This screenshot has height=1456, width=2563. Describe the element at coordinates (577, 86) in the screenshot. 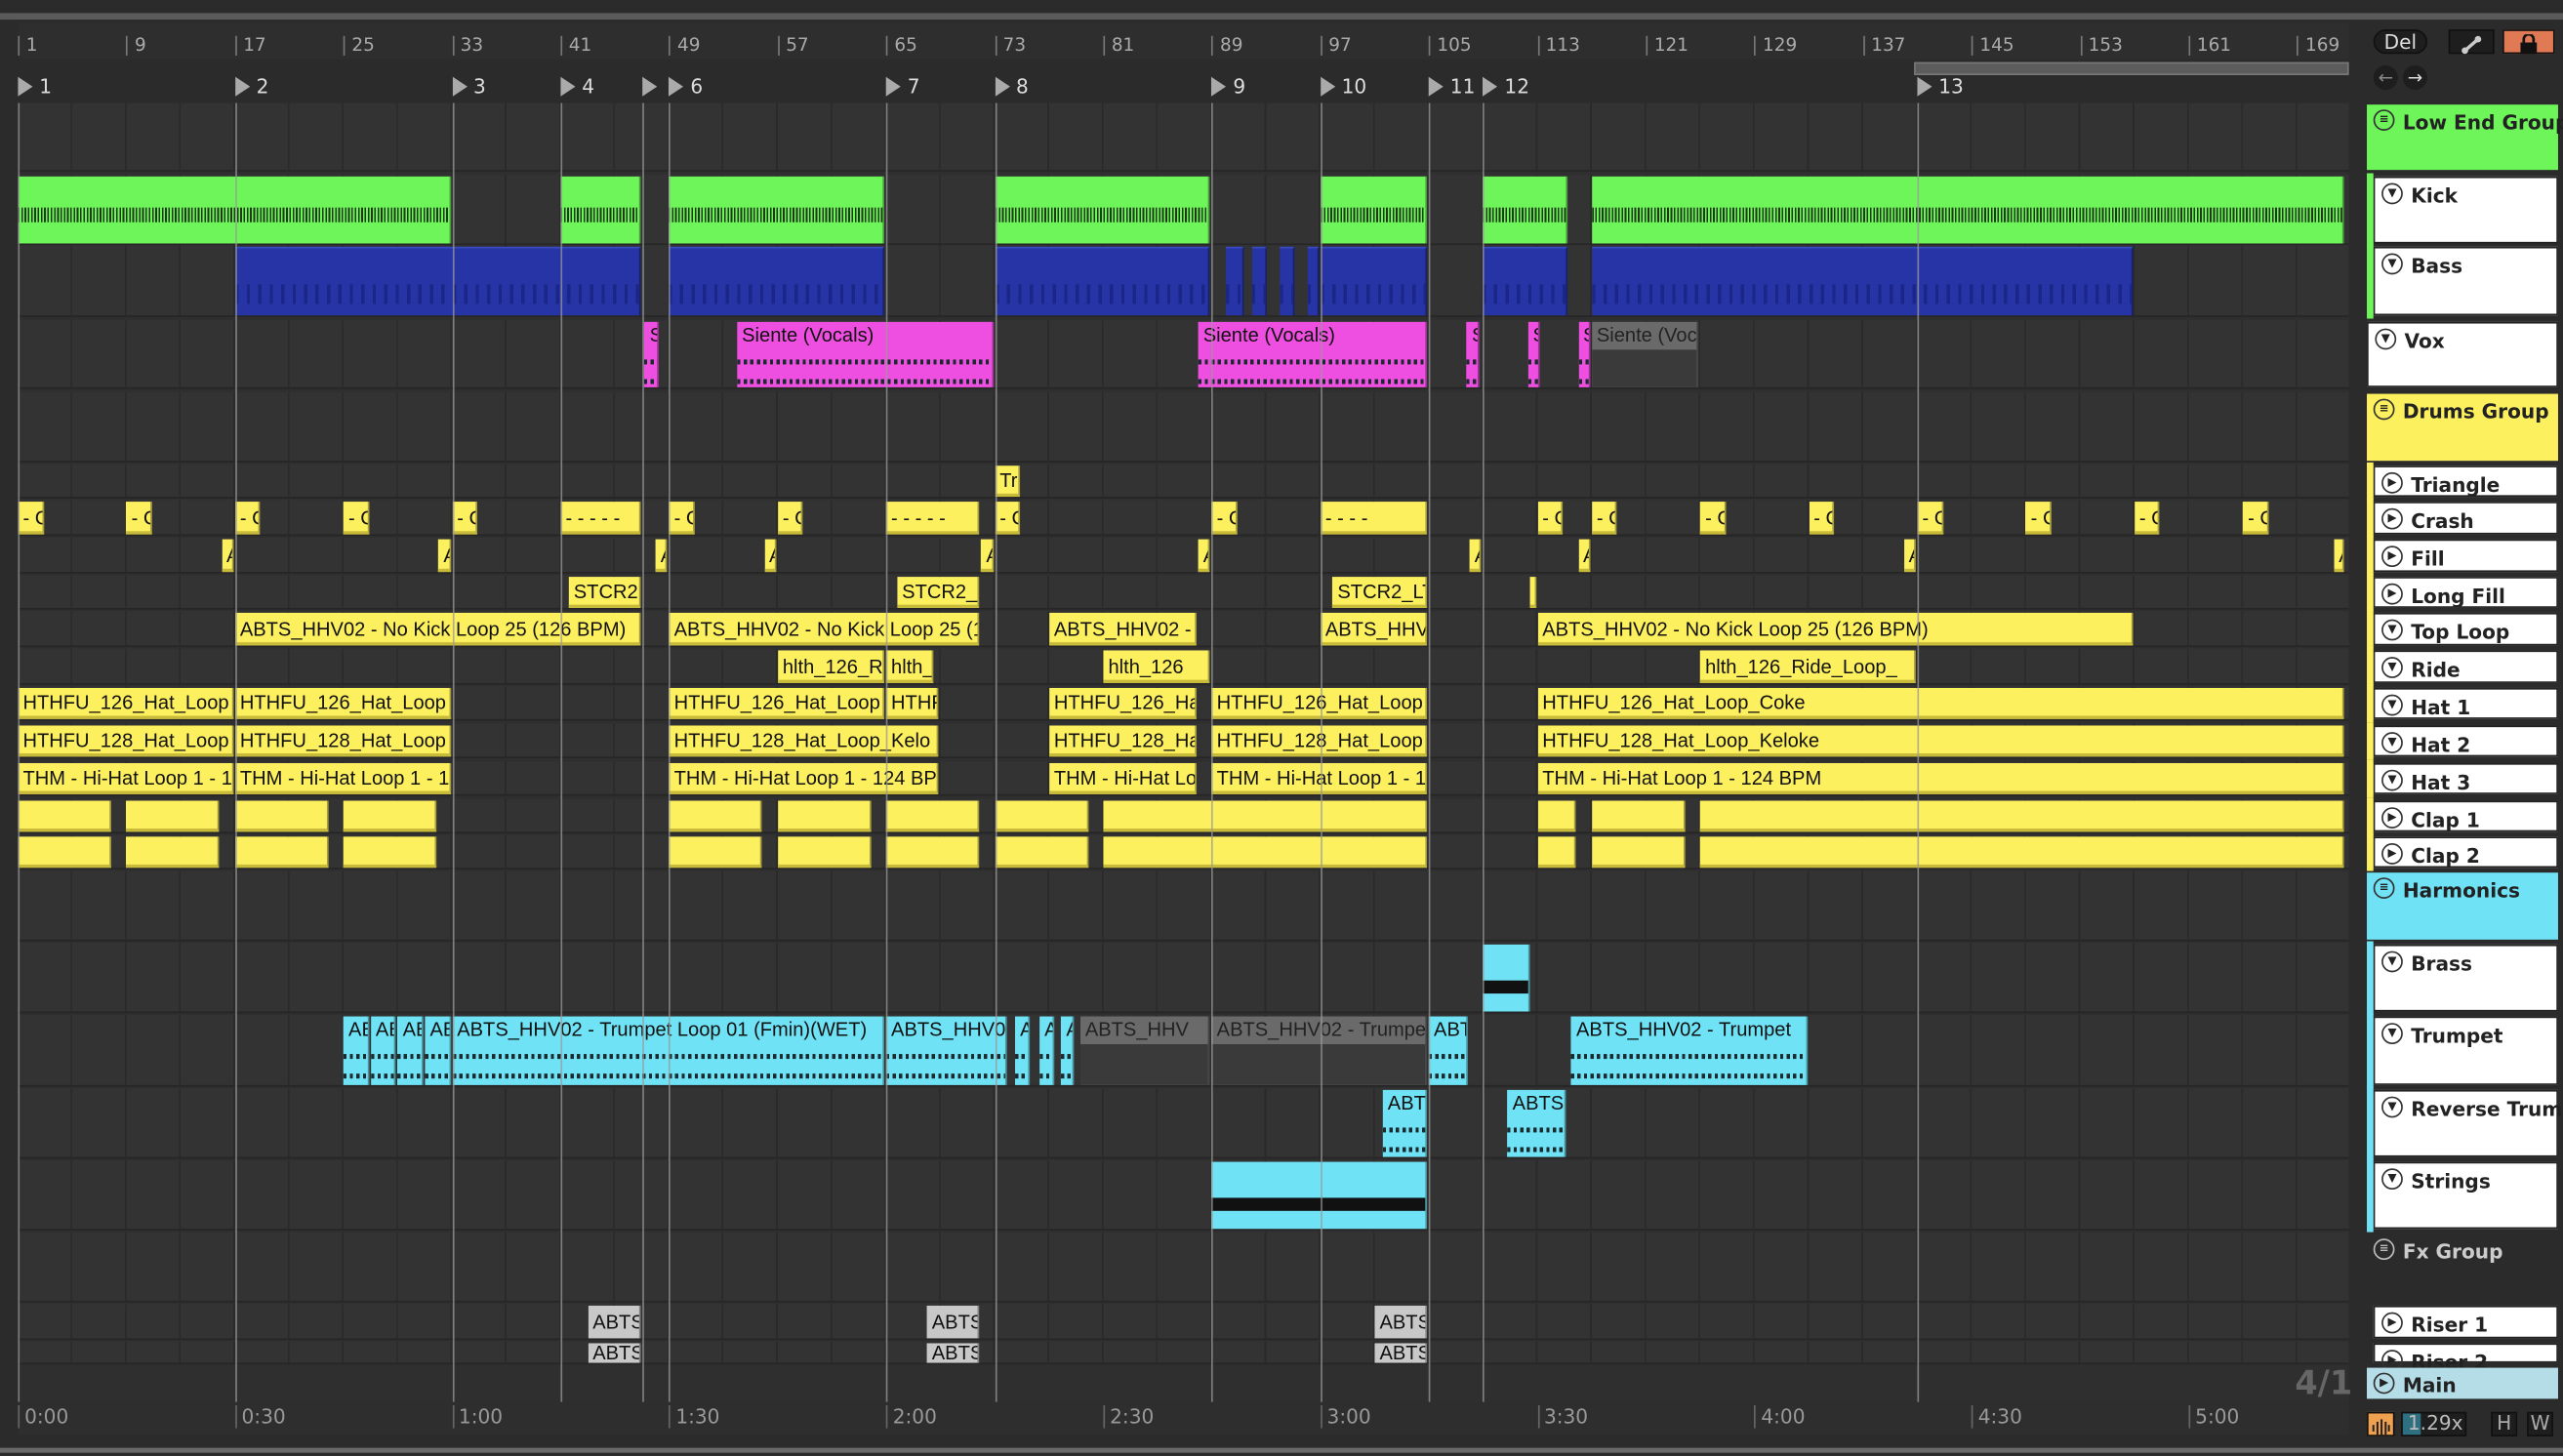

I see `locator: 4` at that location.